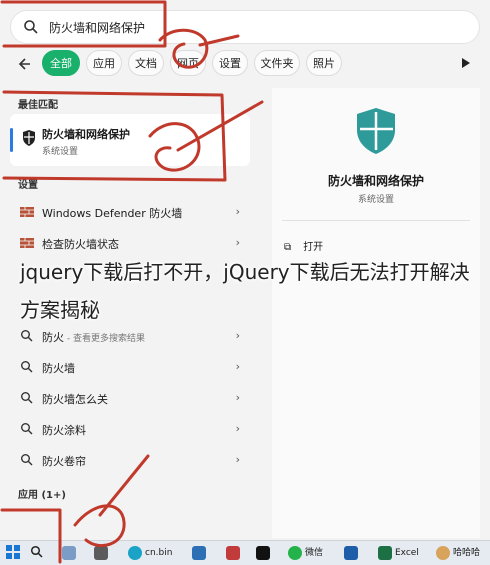  Describe the element at coordinates (58, 368) in the screenshot. I see `web-item-label: 防火墙` at that location.